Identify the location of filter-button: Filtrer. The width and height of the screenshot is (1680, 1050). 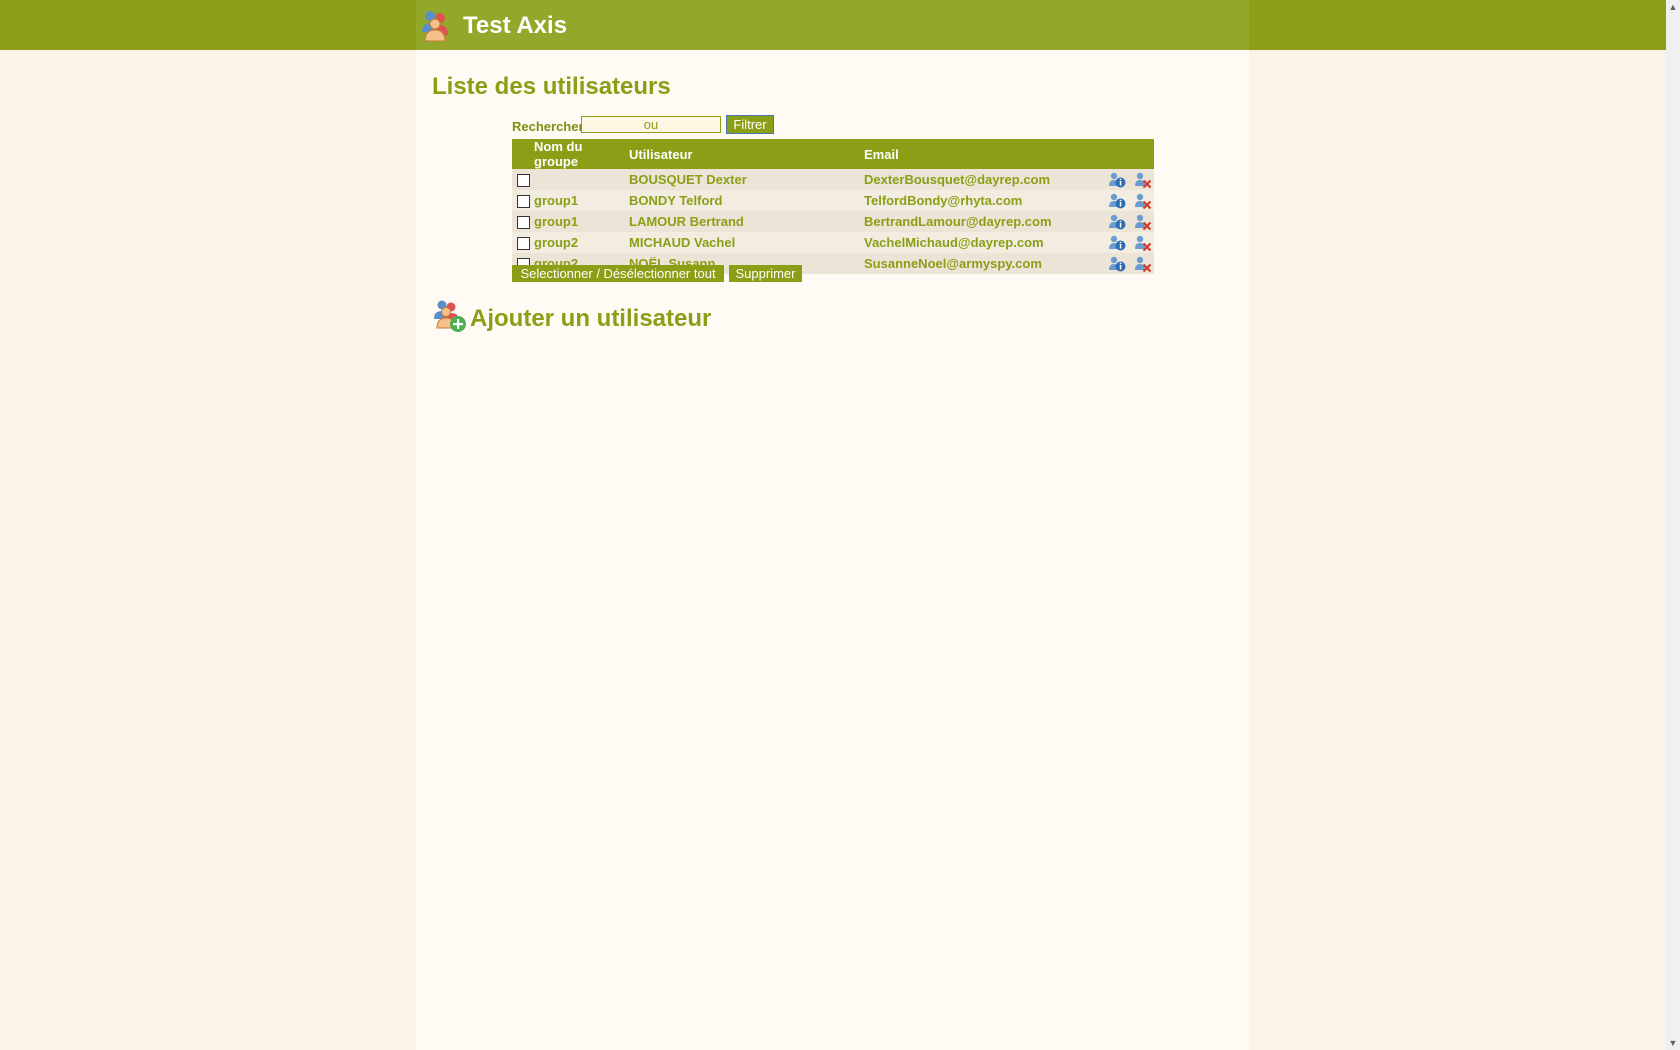
(750, 124).